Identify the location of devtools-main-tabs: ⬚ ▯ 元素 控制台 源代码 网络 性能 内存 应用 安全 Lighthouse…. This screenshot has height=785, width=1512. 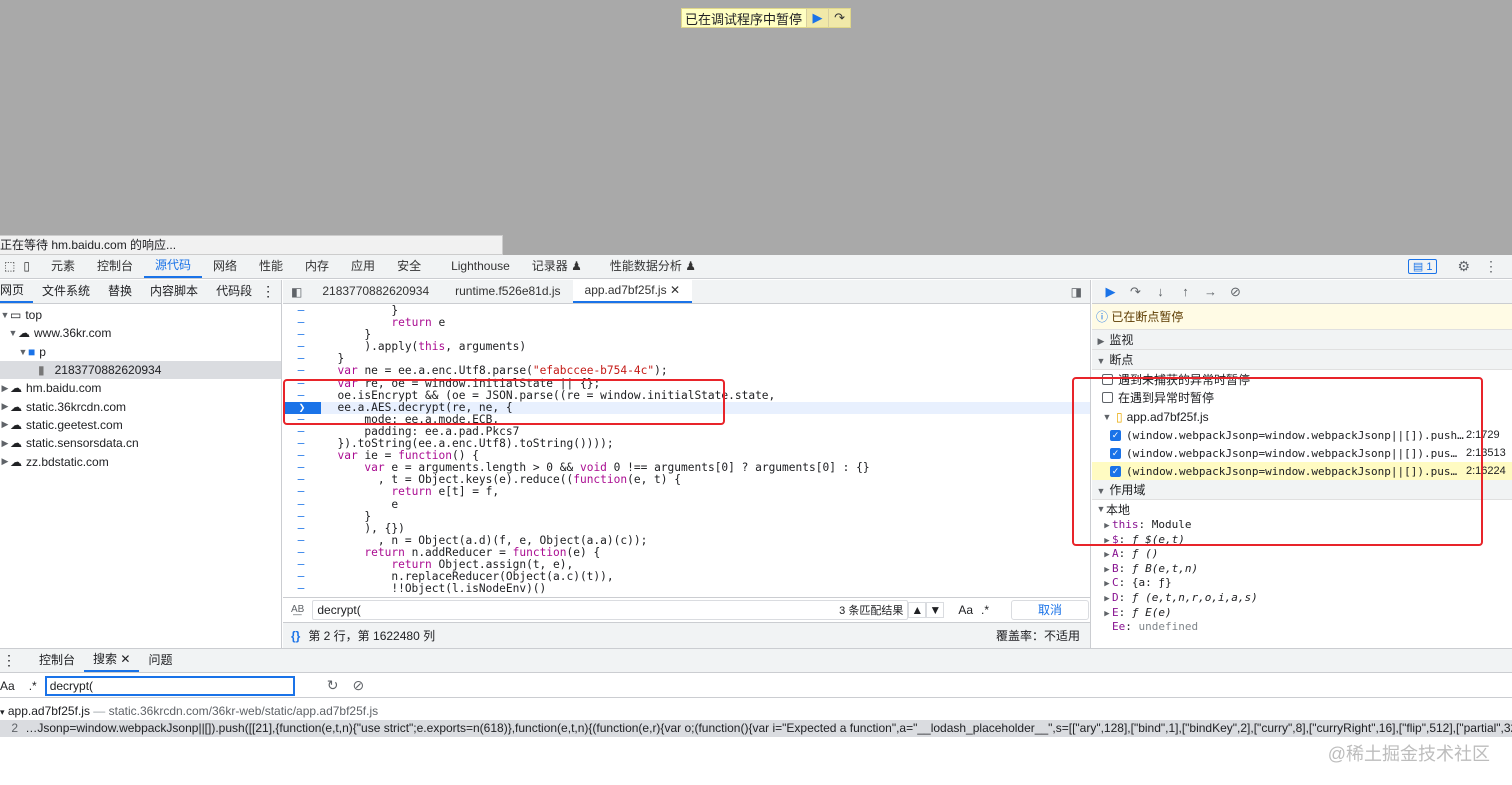
(756, 267).